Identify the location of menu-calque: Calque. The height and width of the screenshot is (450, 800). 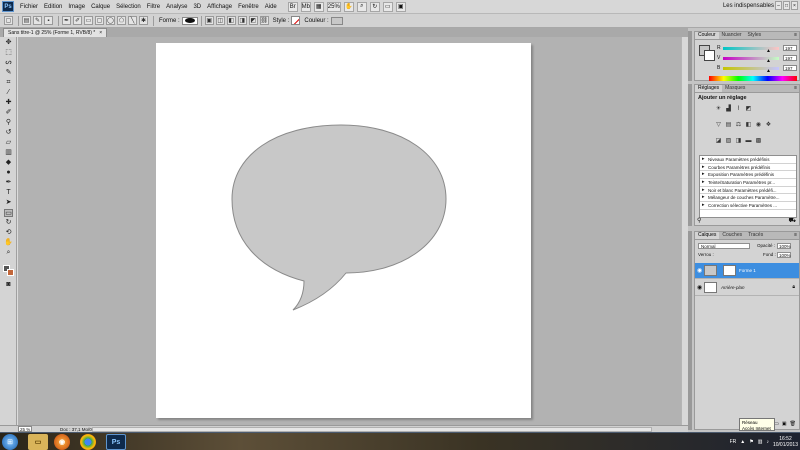
(100, 7).